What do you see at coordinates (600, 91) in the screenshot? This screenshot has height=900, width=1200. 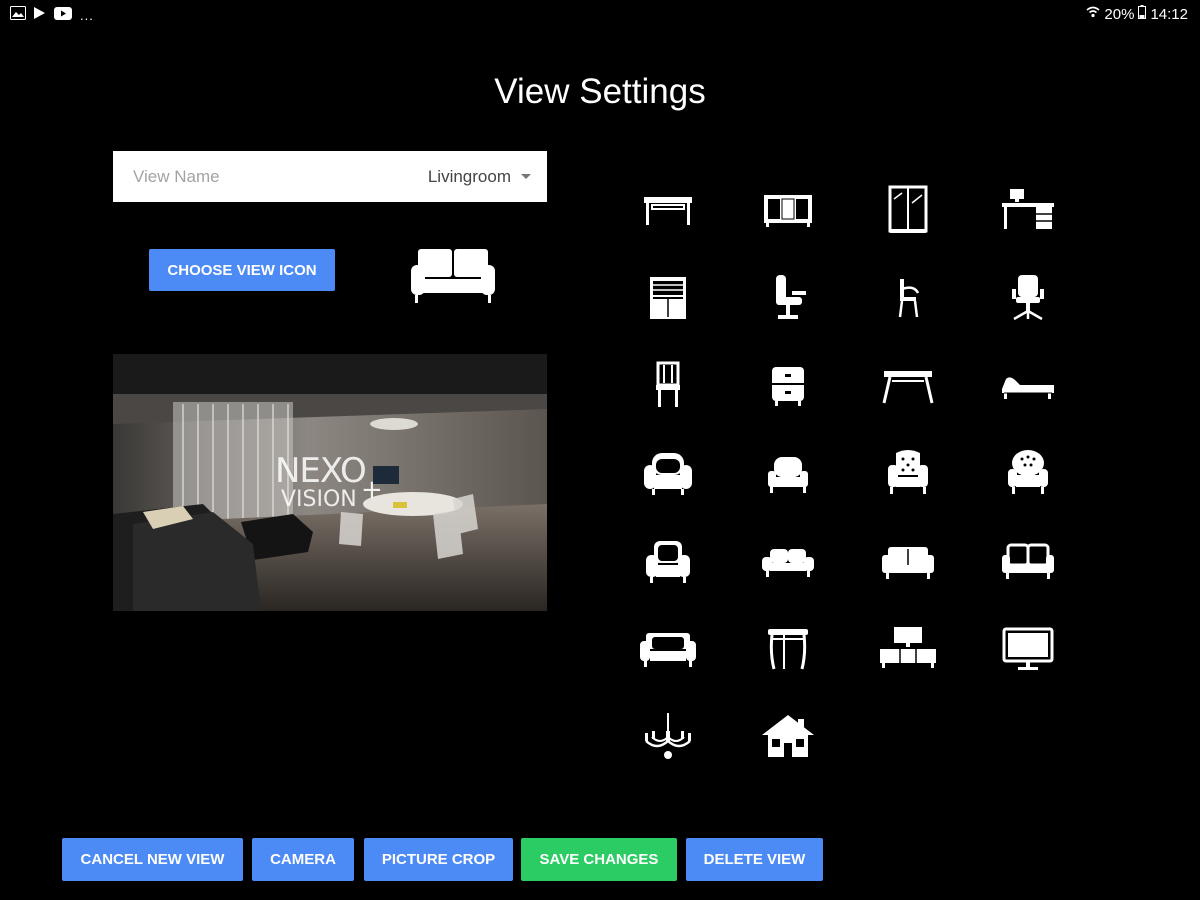 I see `page-title: View Settings` at bounding box center [600, 91].